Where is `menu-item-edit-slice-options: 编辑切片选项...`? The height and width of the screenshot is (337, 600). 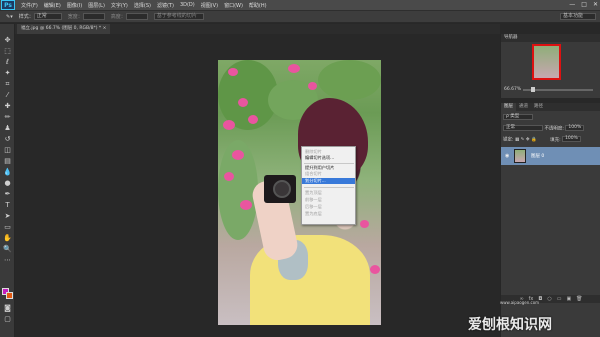 menu-item-edit-slice-options: 编辑切片选项... is located at coordinates (328, 158).